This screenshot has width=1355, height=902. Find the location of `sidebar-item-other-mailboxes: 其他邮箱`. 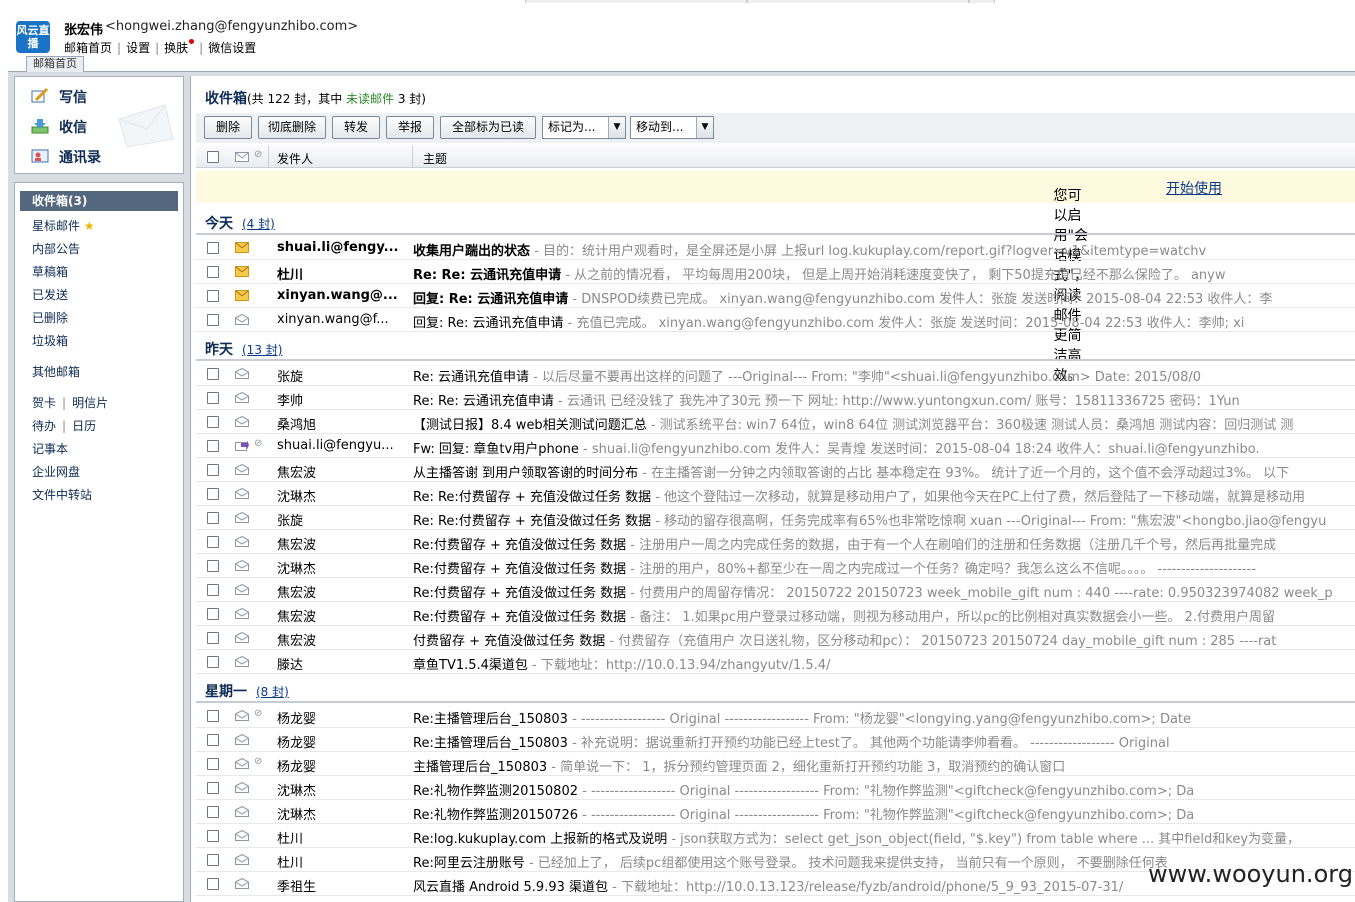

sidebar-item-other-mailboxes: 其他邮箱 is located at coordinates (56, 371).